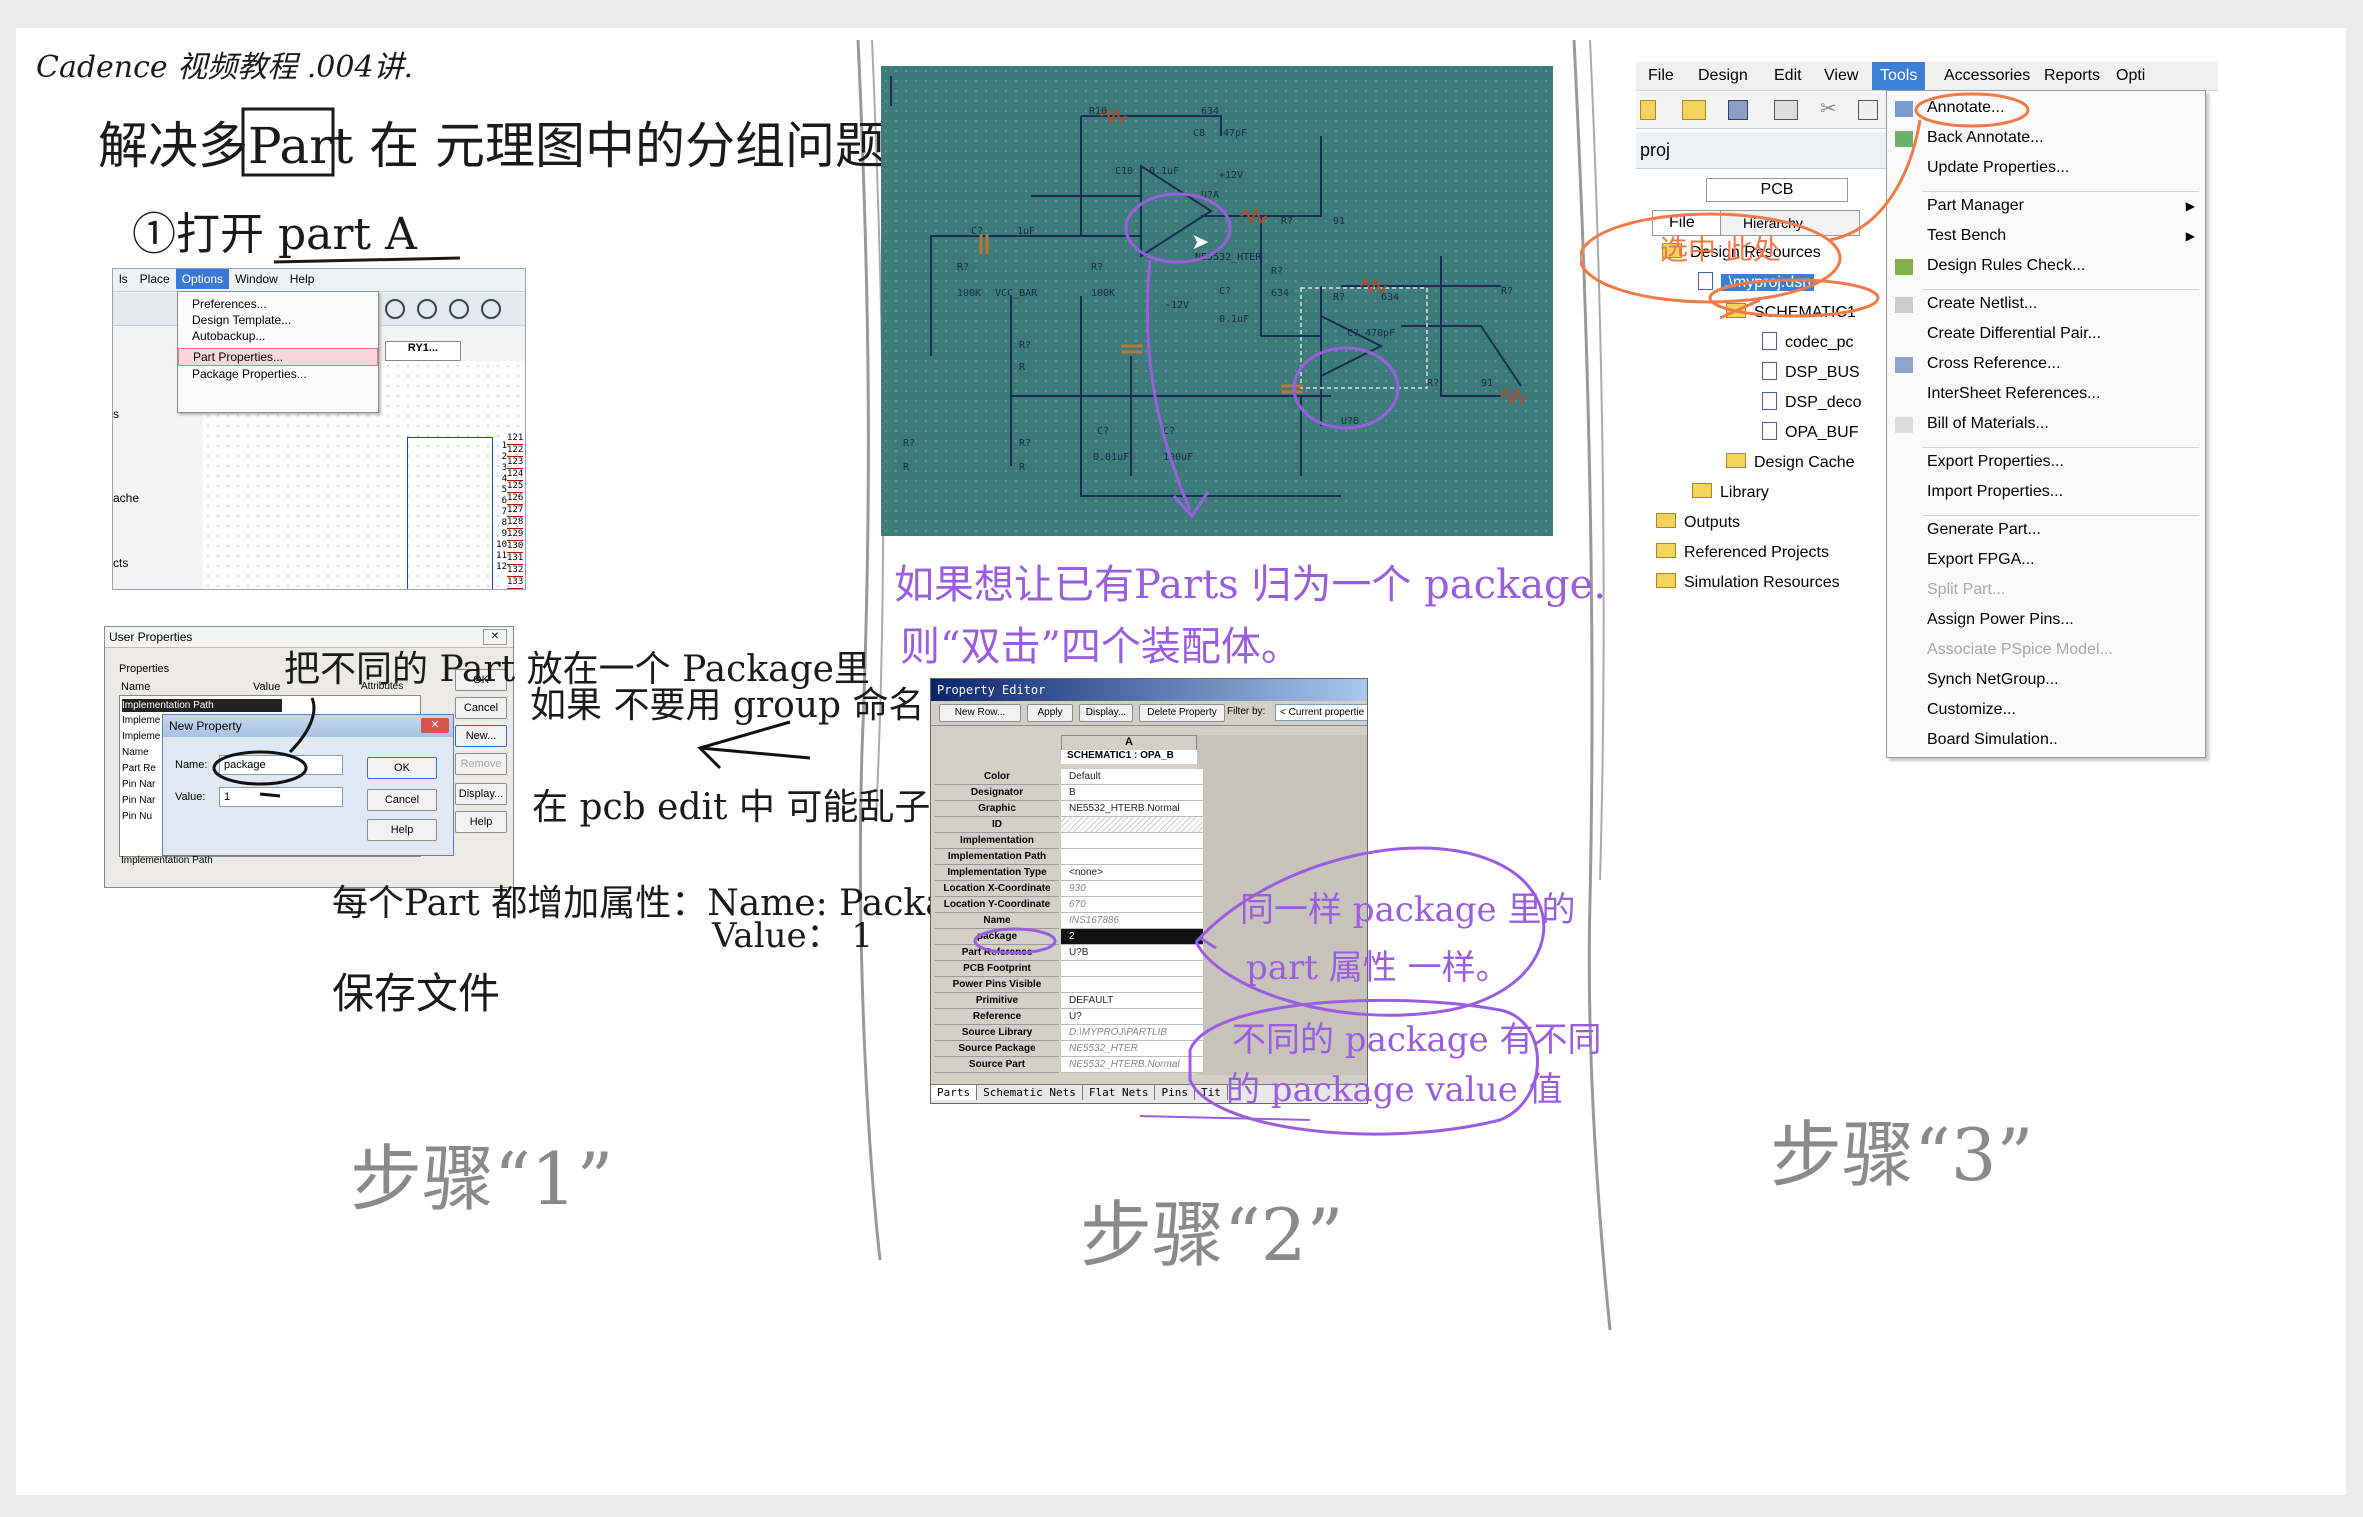 This screenshot has height=1517, width=2363. Describe the element at coordinates (504, 523) in the screenshot. I see `pin-number: 8` at that location.